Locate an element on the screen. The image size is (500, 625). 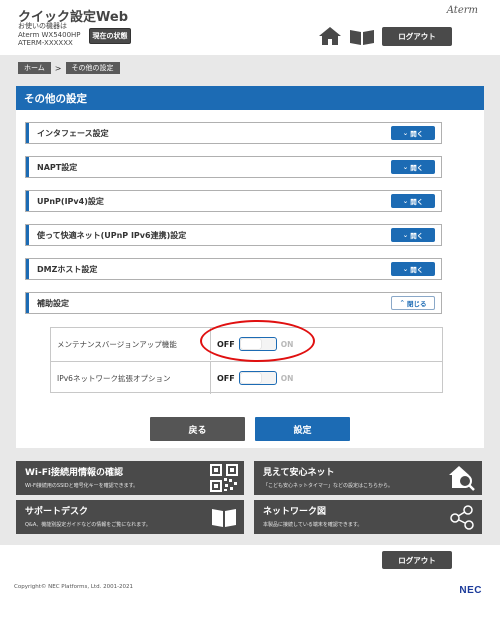
section-label: UPnP(IPv4)設定 is located at coordinates (70, 201).